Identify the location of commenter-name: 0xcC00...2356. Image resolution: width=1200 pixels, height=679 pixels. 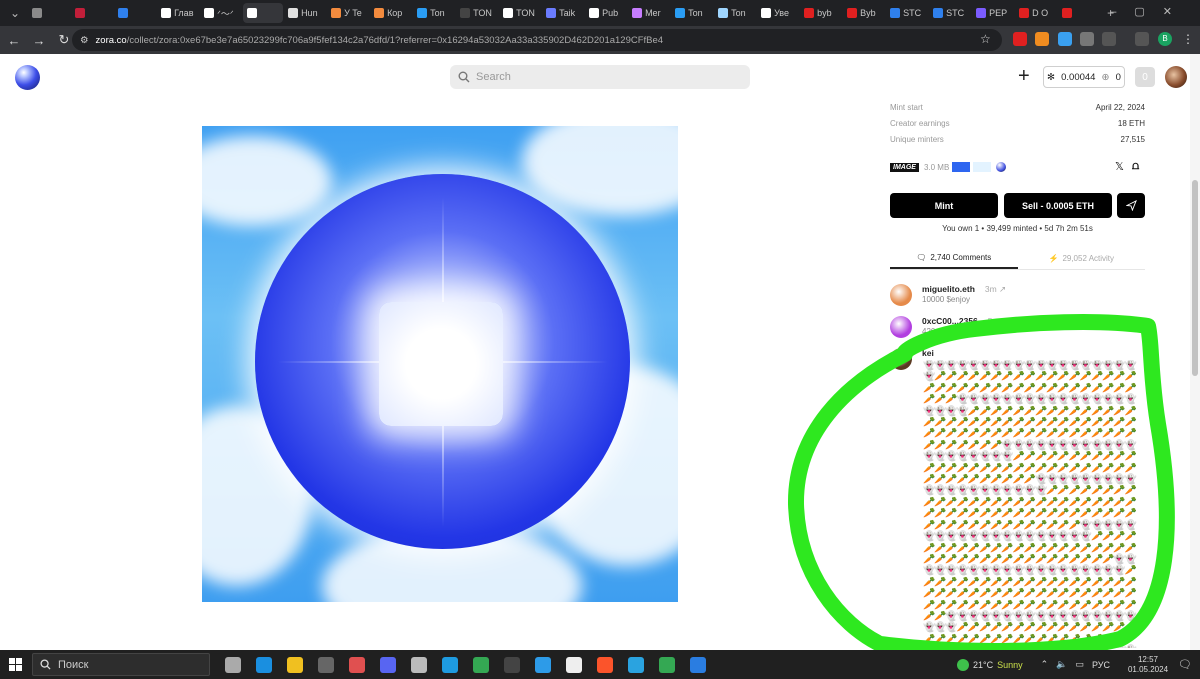
(950, 321).